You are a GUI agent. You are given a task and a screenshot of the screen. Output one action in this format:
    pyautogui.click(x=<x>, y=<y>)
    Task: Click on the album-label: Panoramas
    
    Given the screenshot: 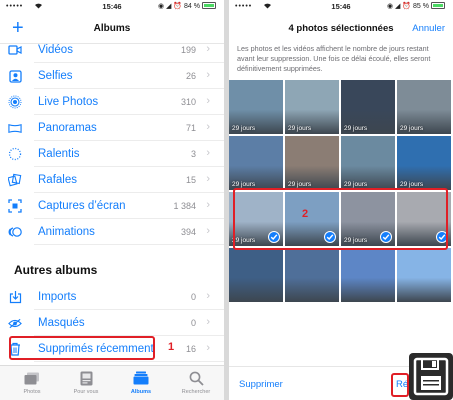 What is the action you would take?
    pyautogui.click(x=67, y=128)
    